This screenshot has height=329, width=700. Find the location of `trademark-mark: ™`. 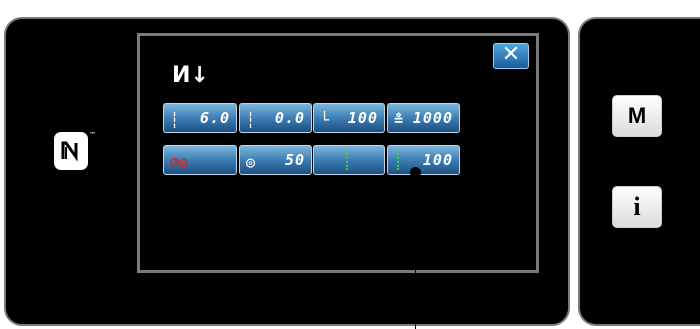

trademark-mark: ™ is located at coordinates (92, 135).